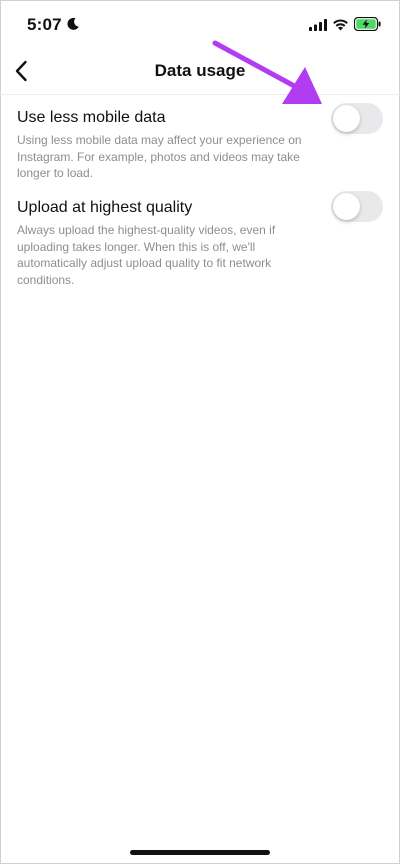 This screenshot has width=400, height=864. I want to click on status-time: 5:07, so click(44, 24).